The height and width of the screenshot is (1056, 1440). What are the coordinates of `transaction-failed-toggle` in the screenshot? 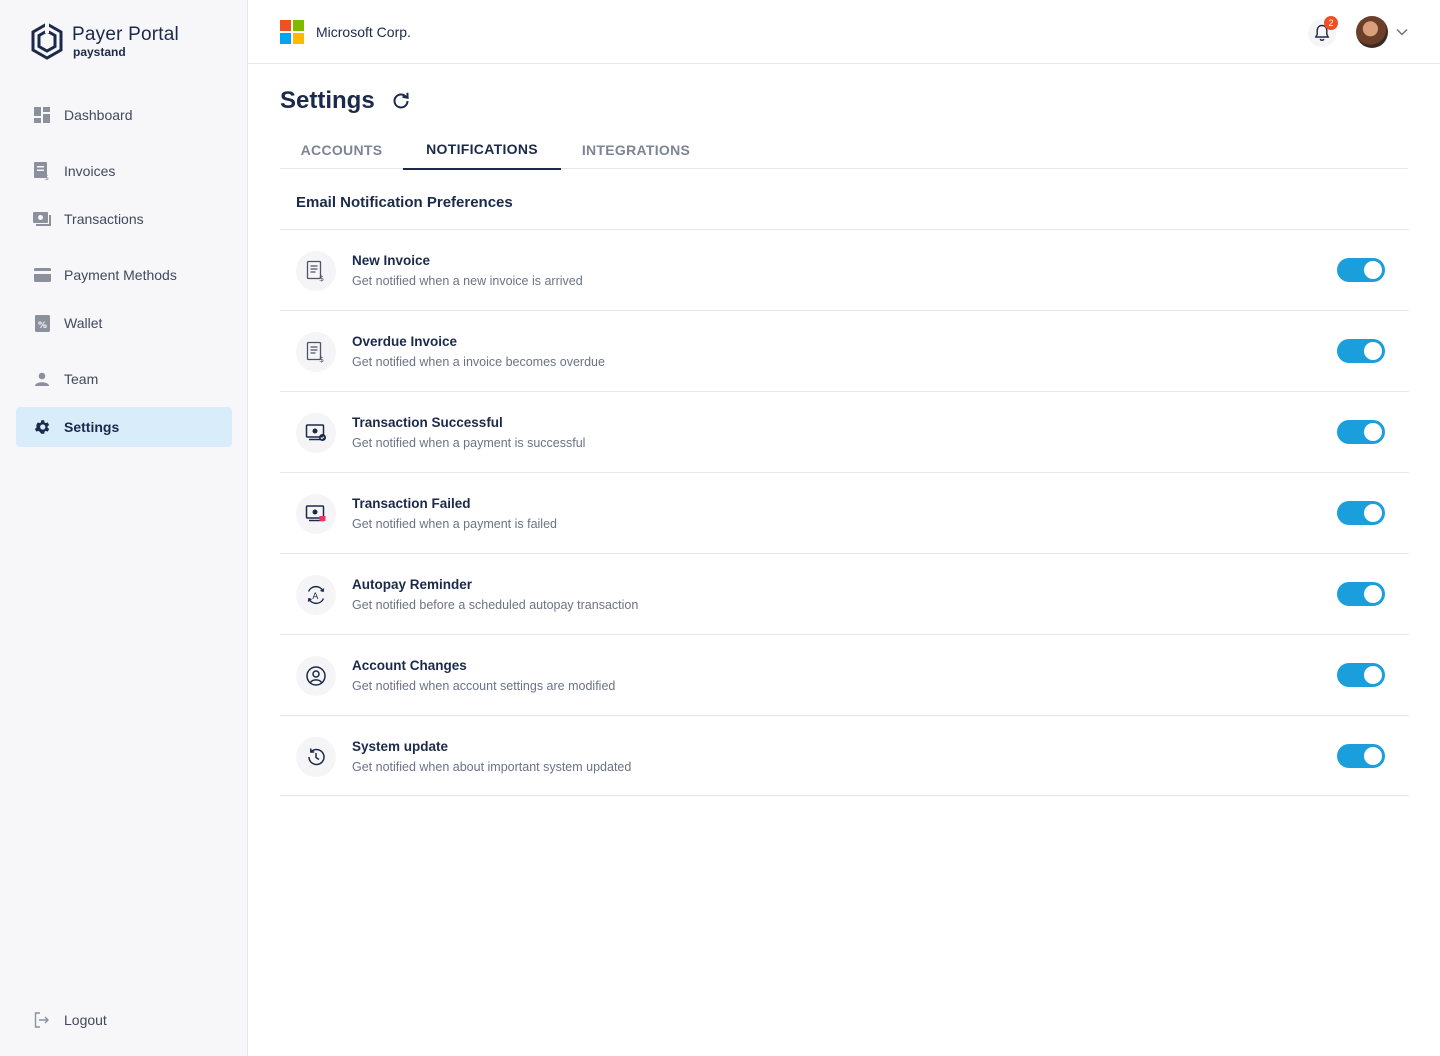 It's located at (1361, 513).